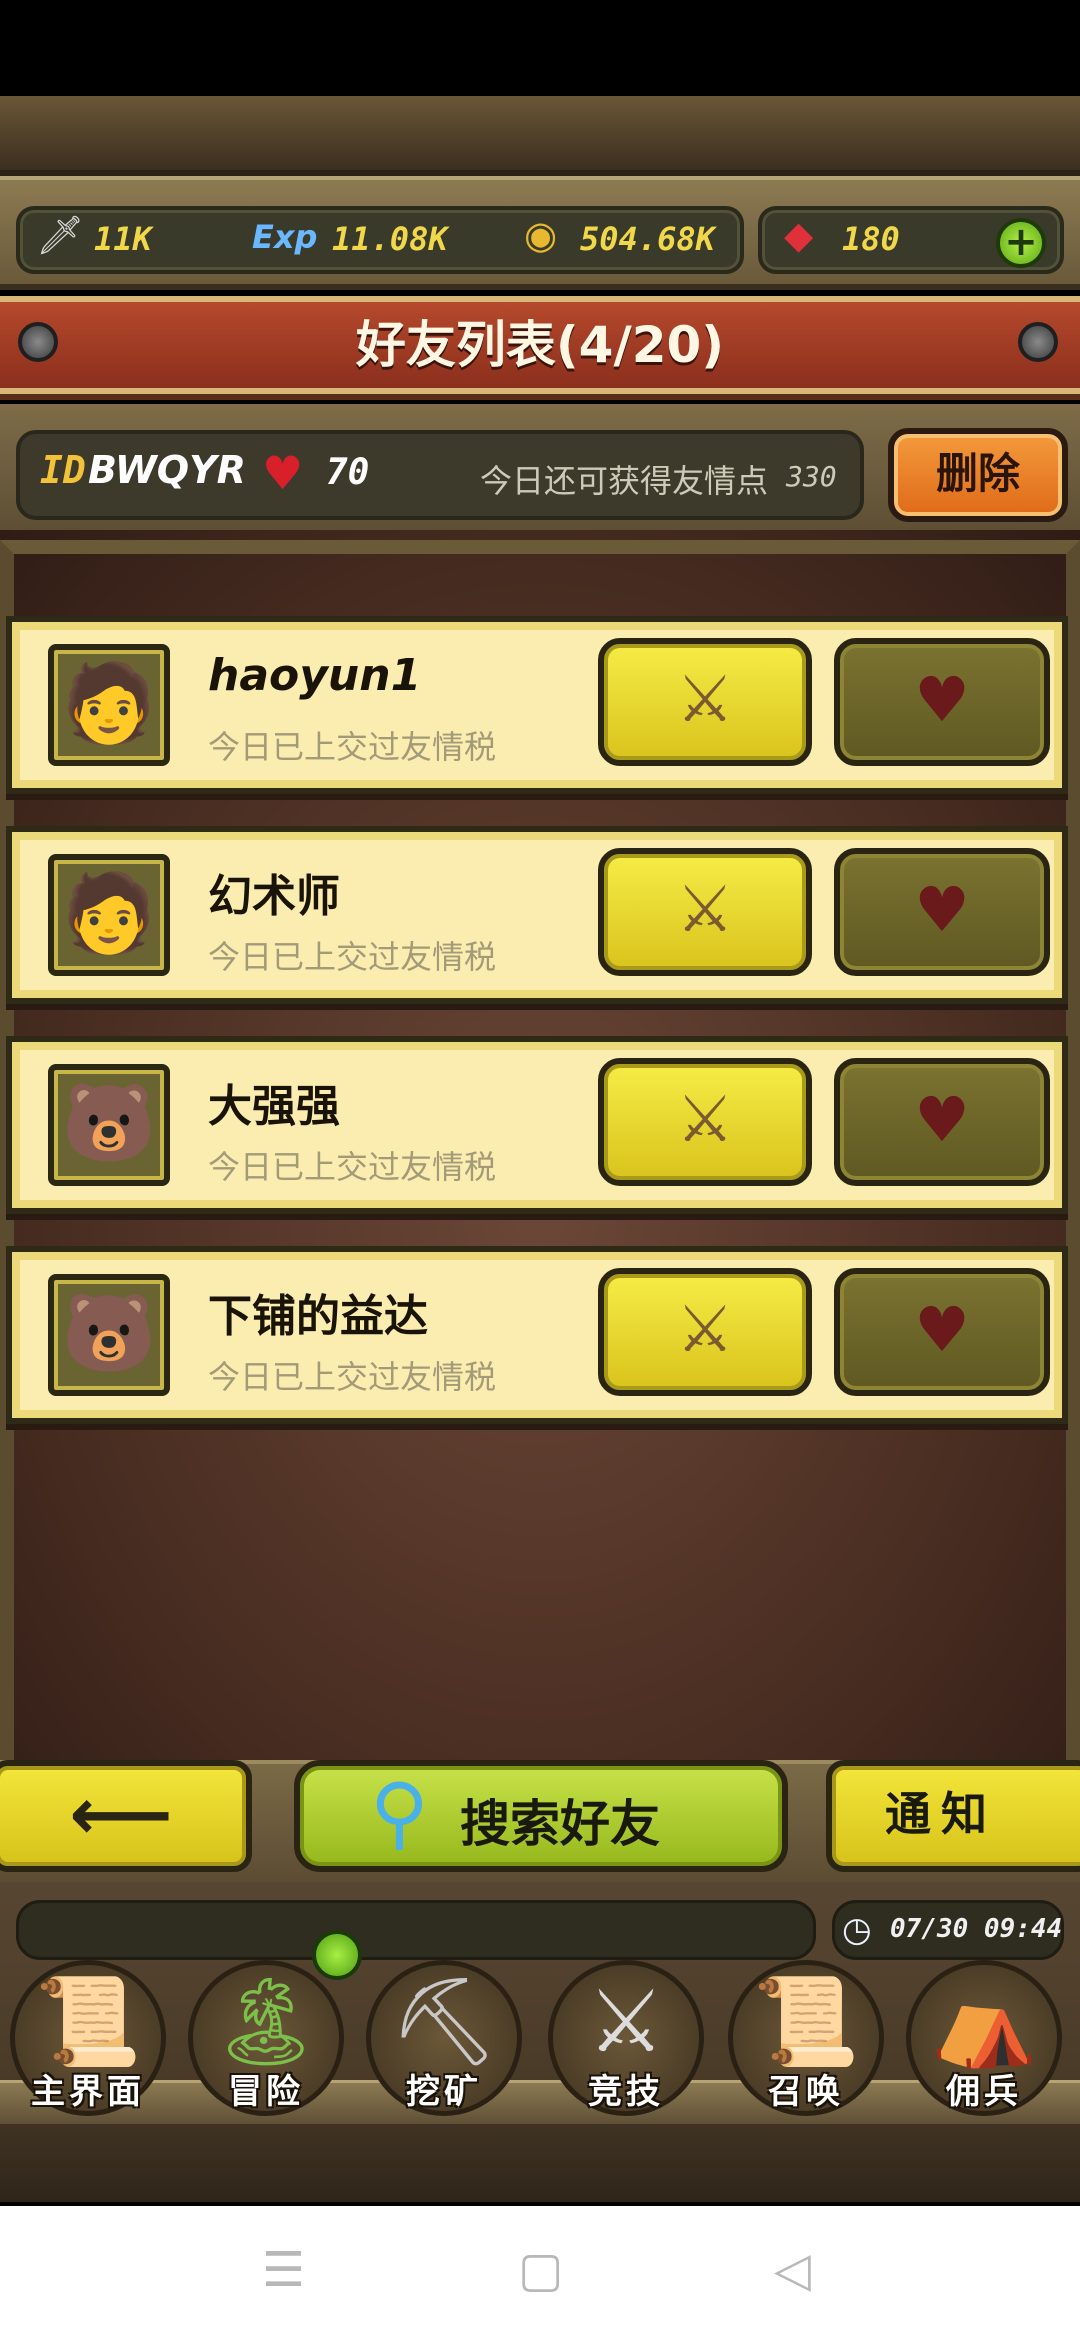 This screenshot has width=1080, height=2340. I want to click on nav-label: 主界面, so click(88, 2092).